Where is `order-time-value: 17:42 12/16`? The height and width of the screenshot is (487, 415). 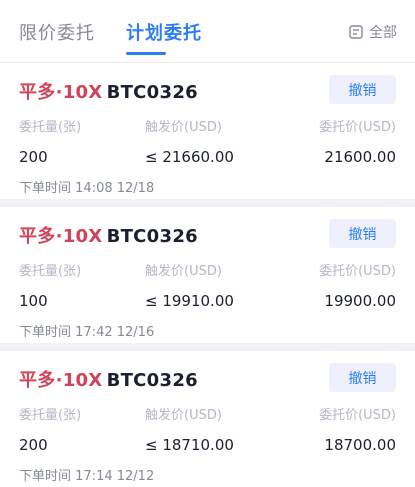
order-time-value: 17:42 12/16 is located at coordinates (115, 332).